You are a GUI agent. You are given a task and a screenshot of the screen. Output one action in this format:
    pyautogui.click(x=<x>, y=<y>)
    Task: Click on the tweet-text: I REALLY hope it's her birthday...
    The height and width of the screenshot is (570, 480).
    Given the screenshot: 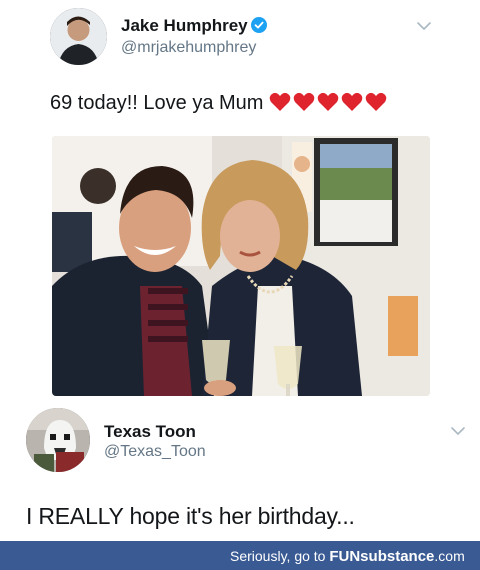 What is the action you would take?
    pyautogui.click(x=190, y=516)
    